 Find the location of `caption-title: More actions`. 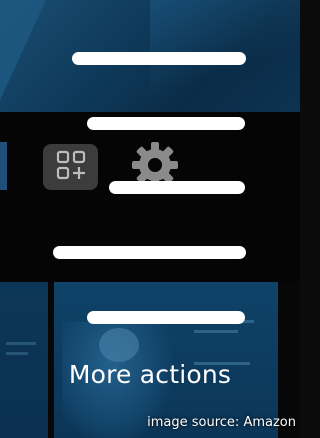

caption-title: More actions is located at coordinates (150, 374).